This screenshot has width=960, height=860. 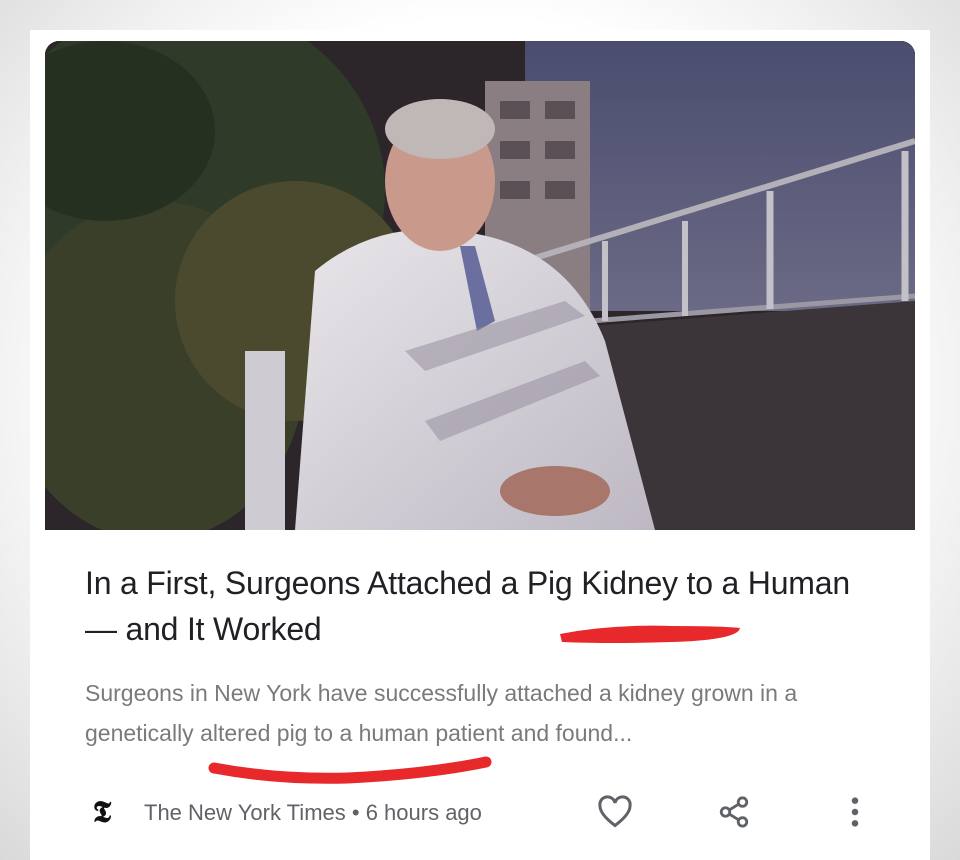 I want to click on share-icon, so click(x=734, y=812).